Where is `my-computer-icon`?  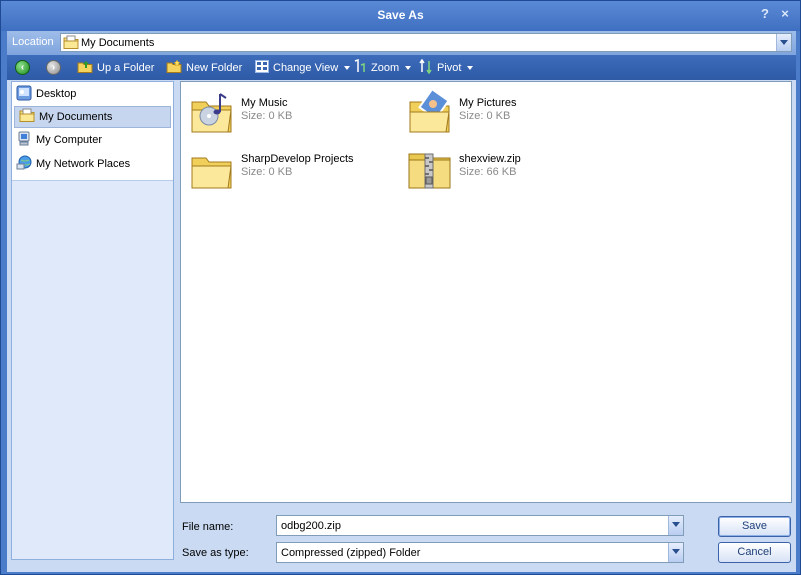 my-computer-icon is located at coordinates (24, 140).